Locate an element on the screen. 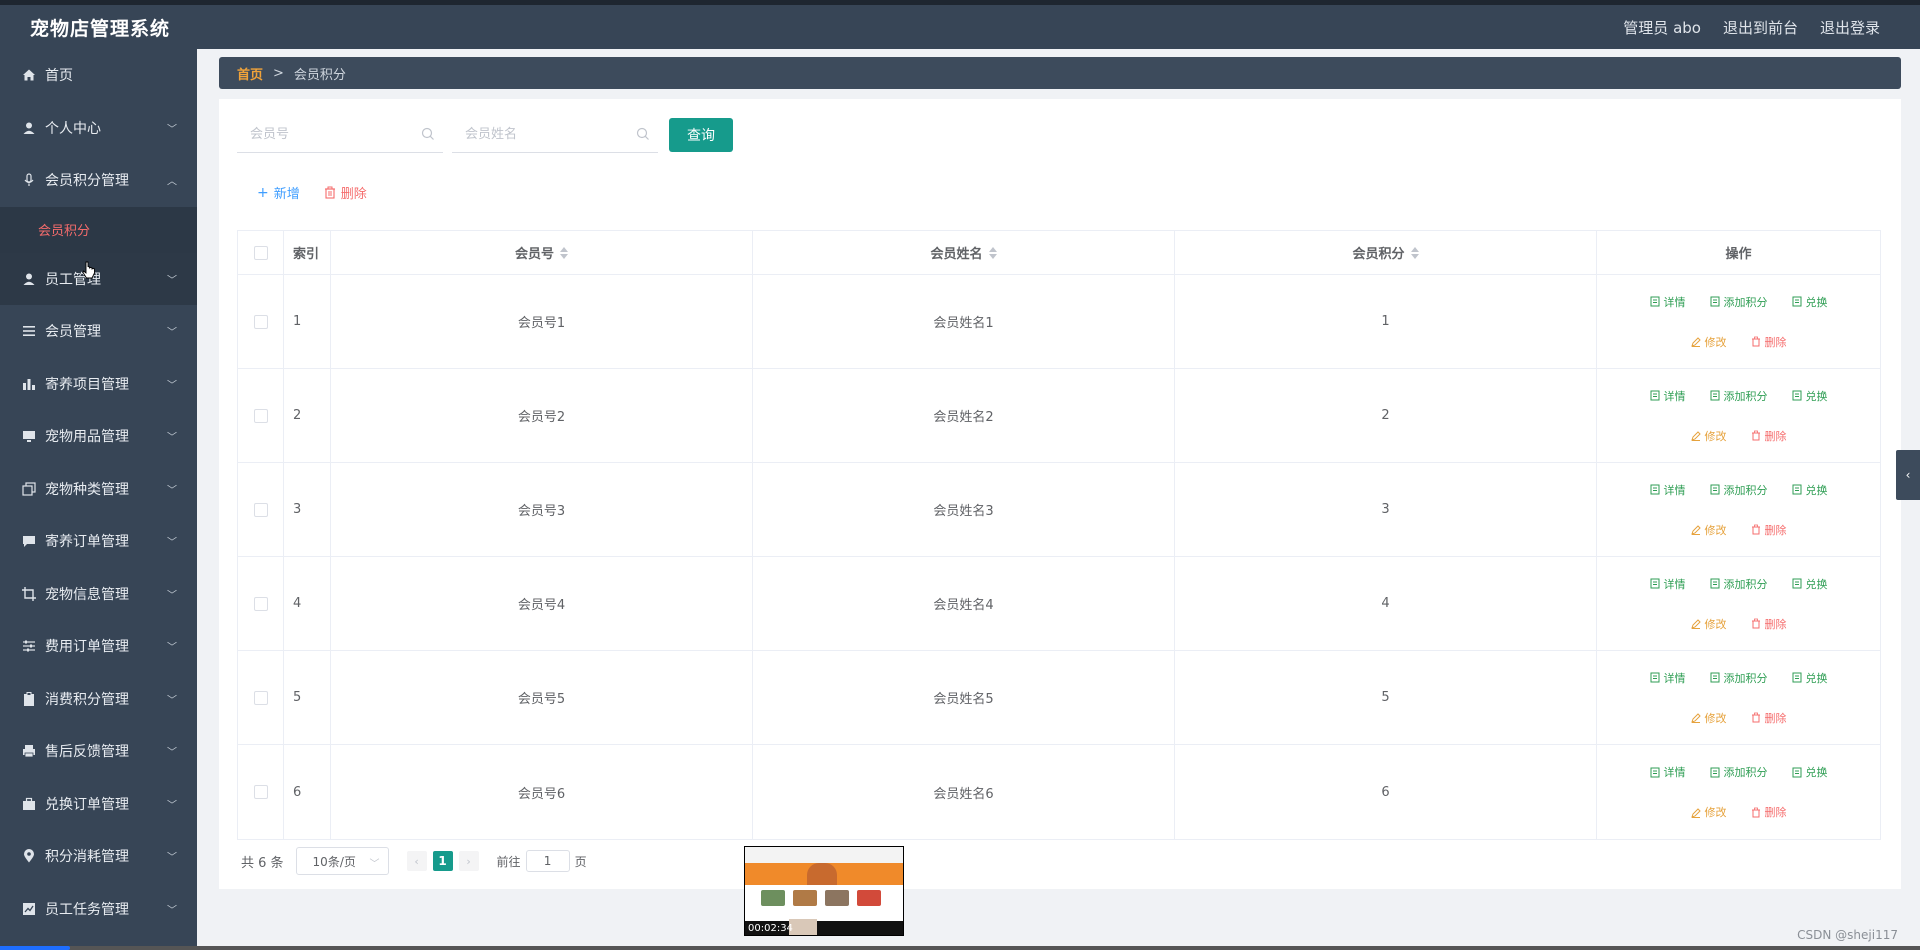 Image resolution: width=1920 pixels, height=950 pixels. op-label: 兑换 is located at coordinates (1816, 584).